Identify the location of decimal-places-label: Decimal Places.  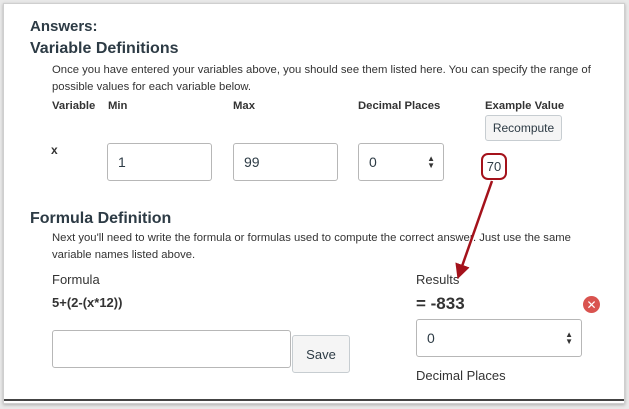
(461, 375).